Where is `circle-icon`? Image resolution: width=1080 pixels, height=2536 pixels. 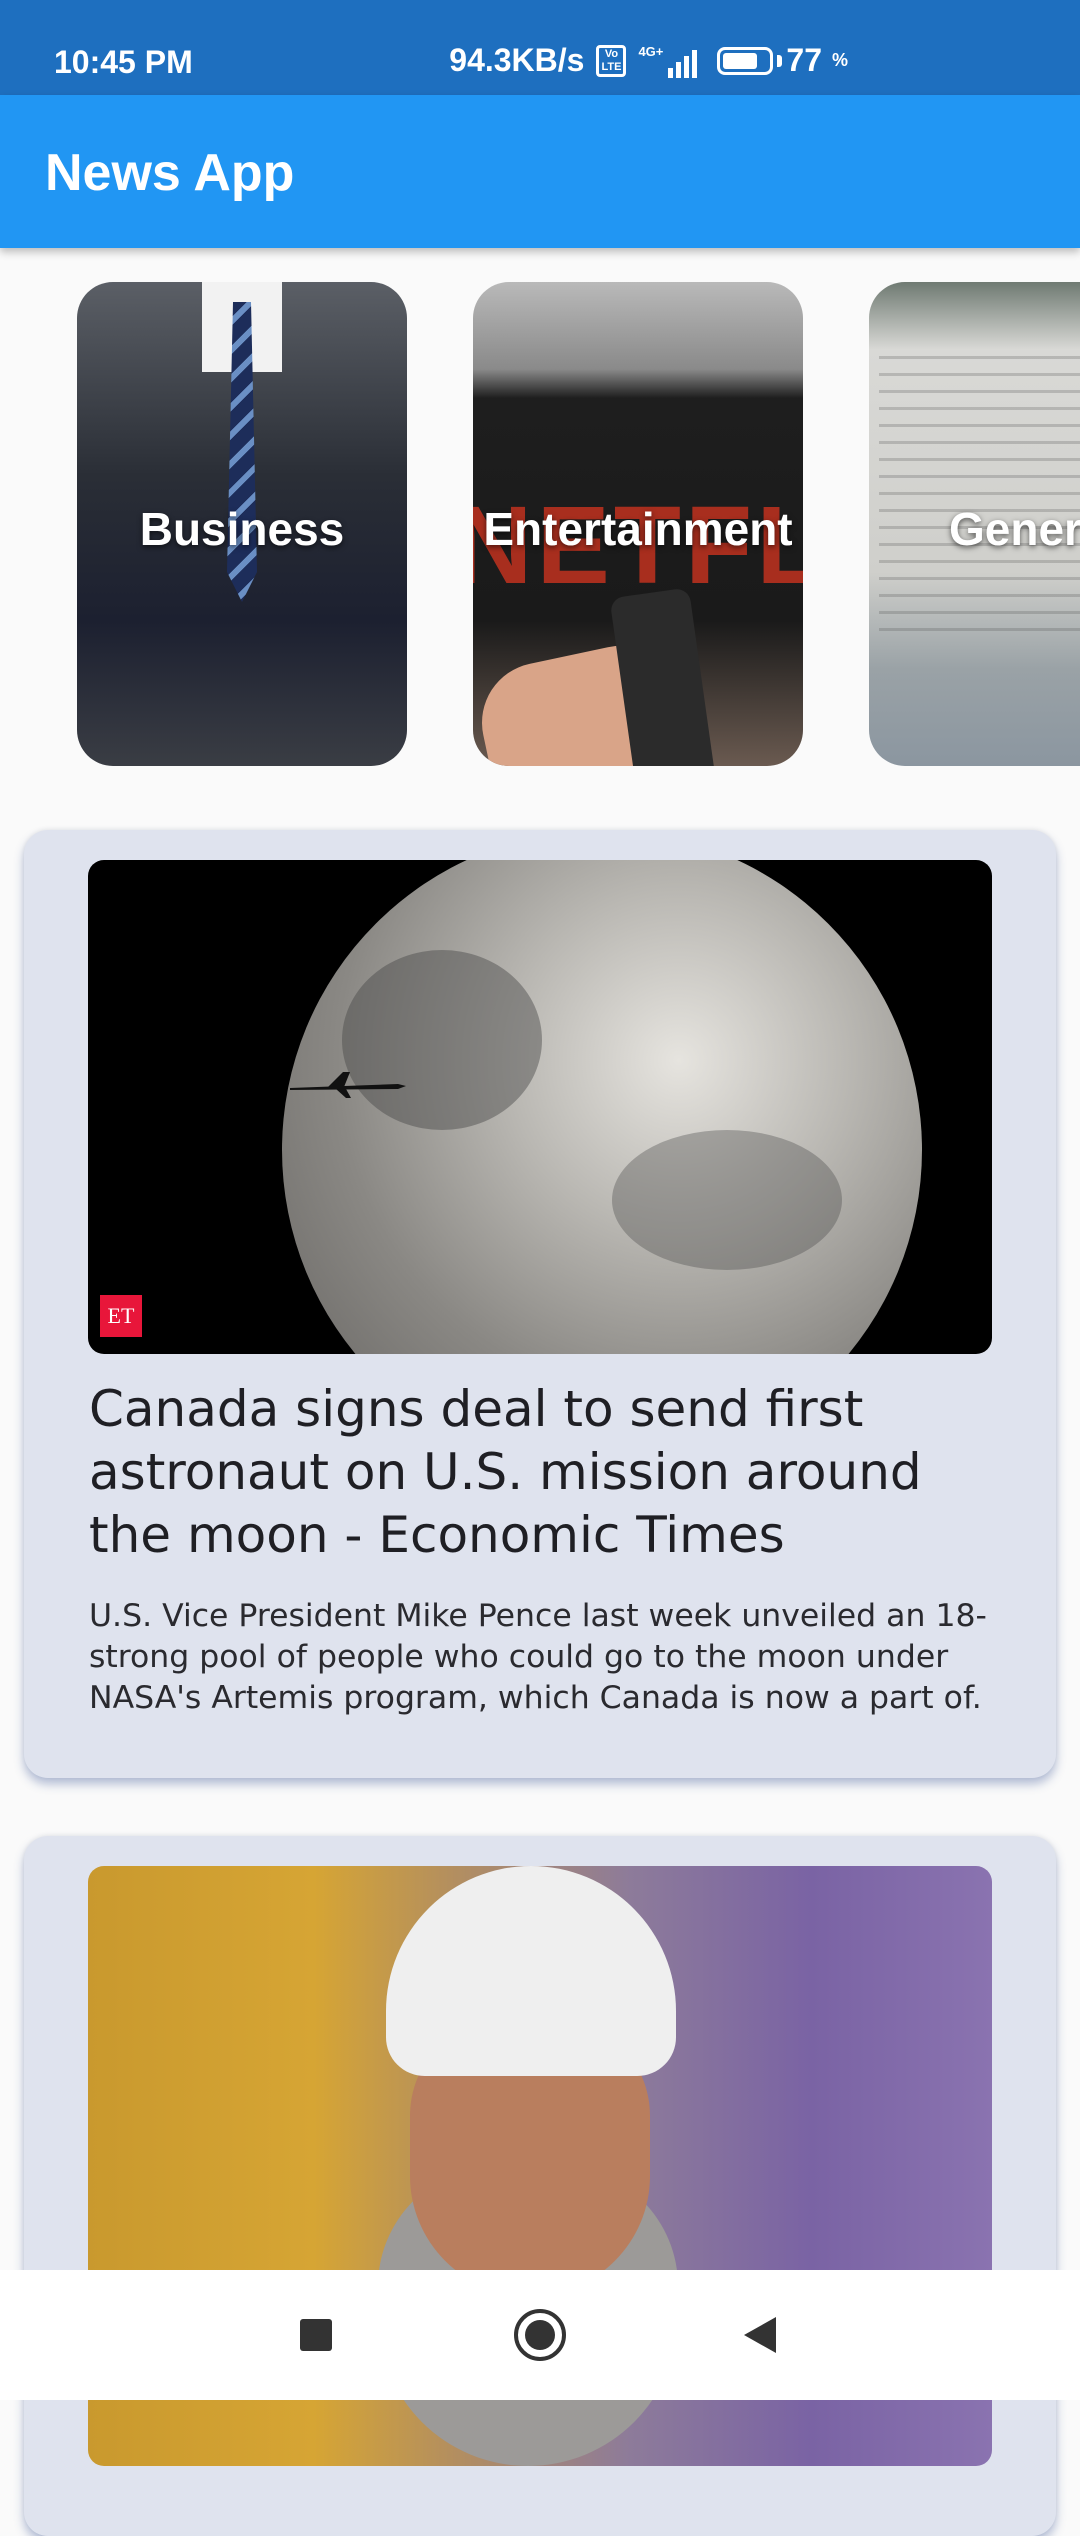
circle-icon is located at coordinates (540, 2335).